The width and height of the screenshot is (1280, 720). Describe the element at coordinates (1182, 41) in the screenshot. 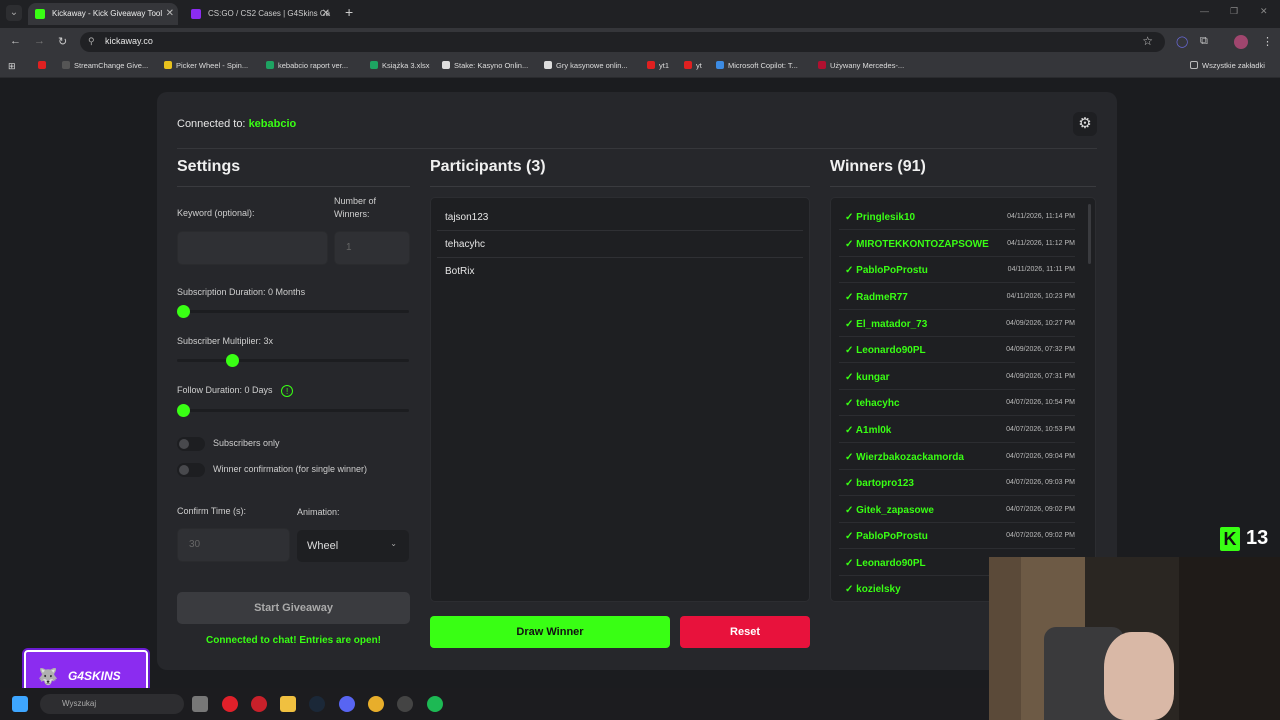

I see `extension-circle-icon: ◯` at that location.